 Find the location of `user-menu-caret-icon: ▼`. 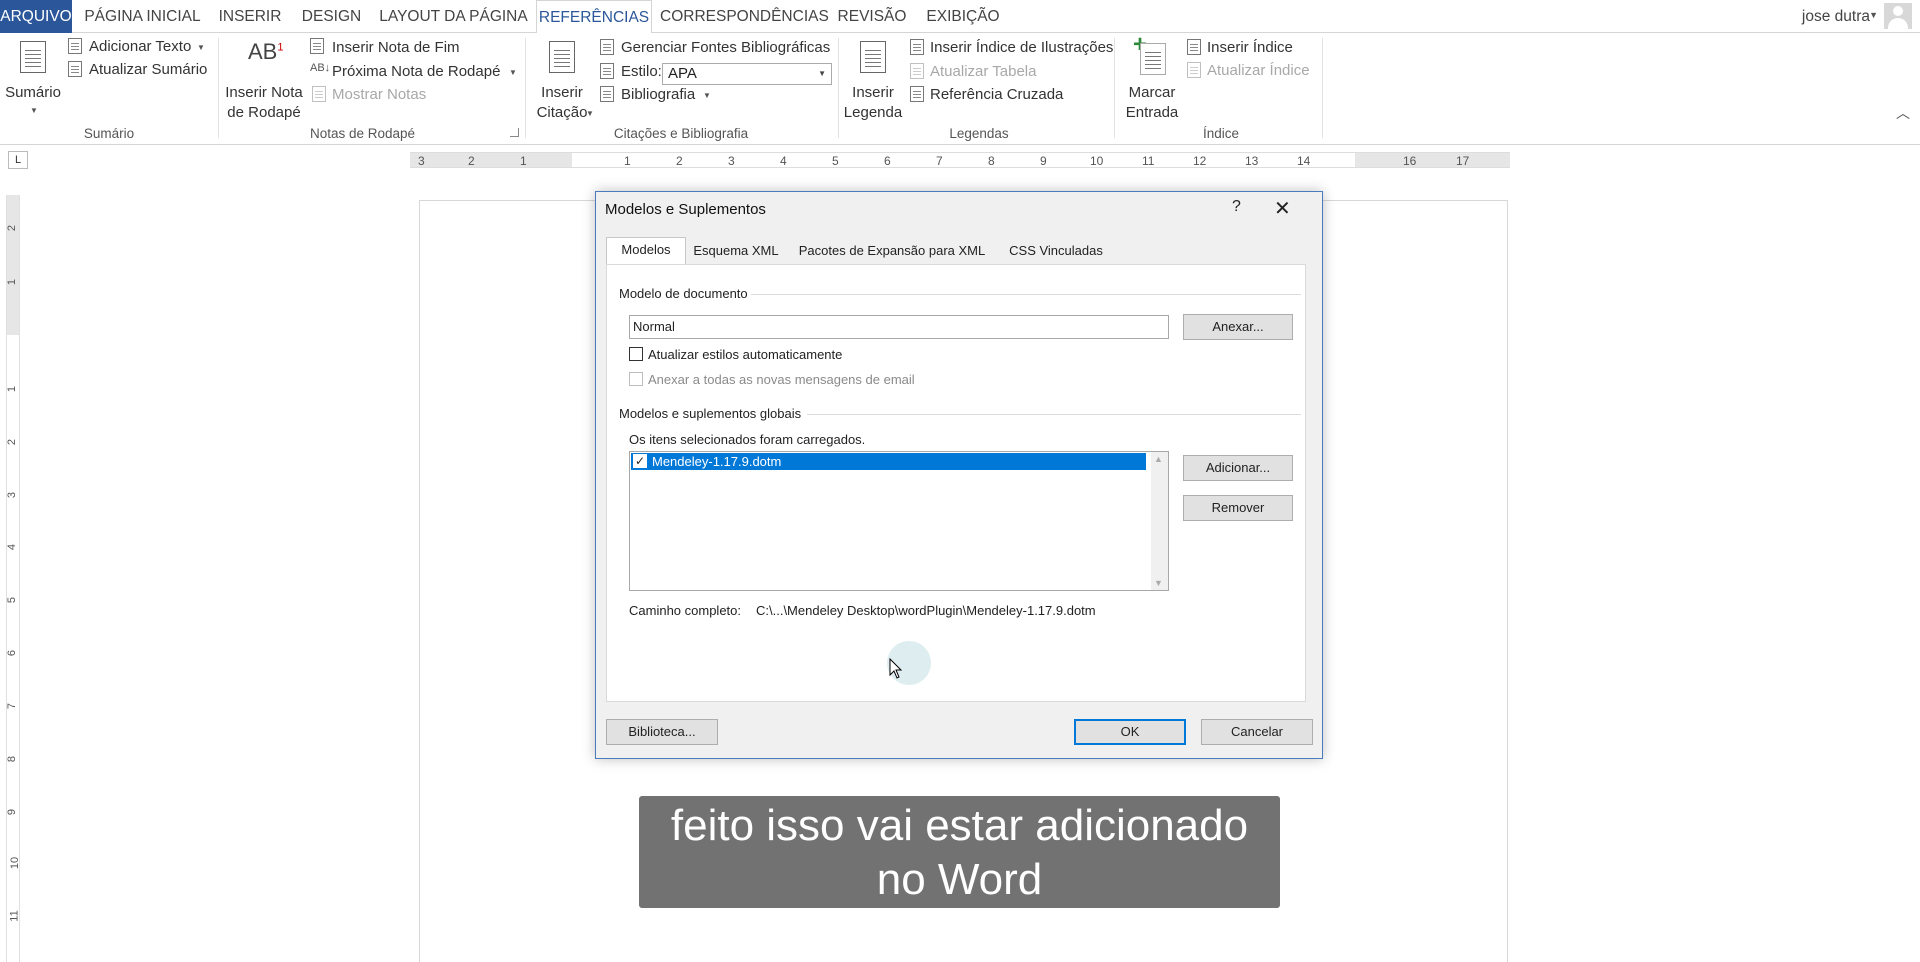

user-menu-caret-icon: ▼ is located at coordinates (1873, 15).